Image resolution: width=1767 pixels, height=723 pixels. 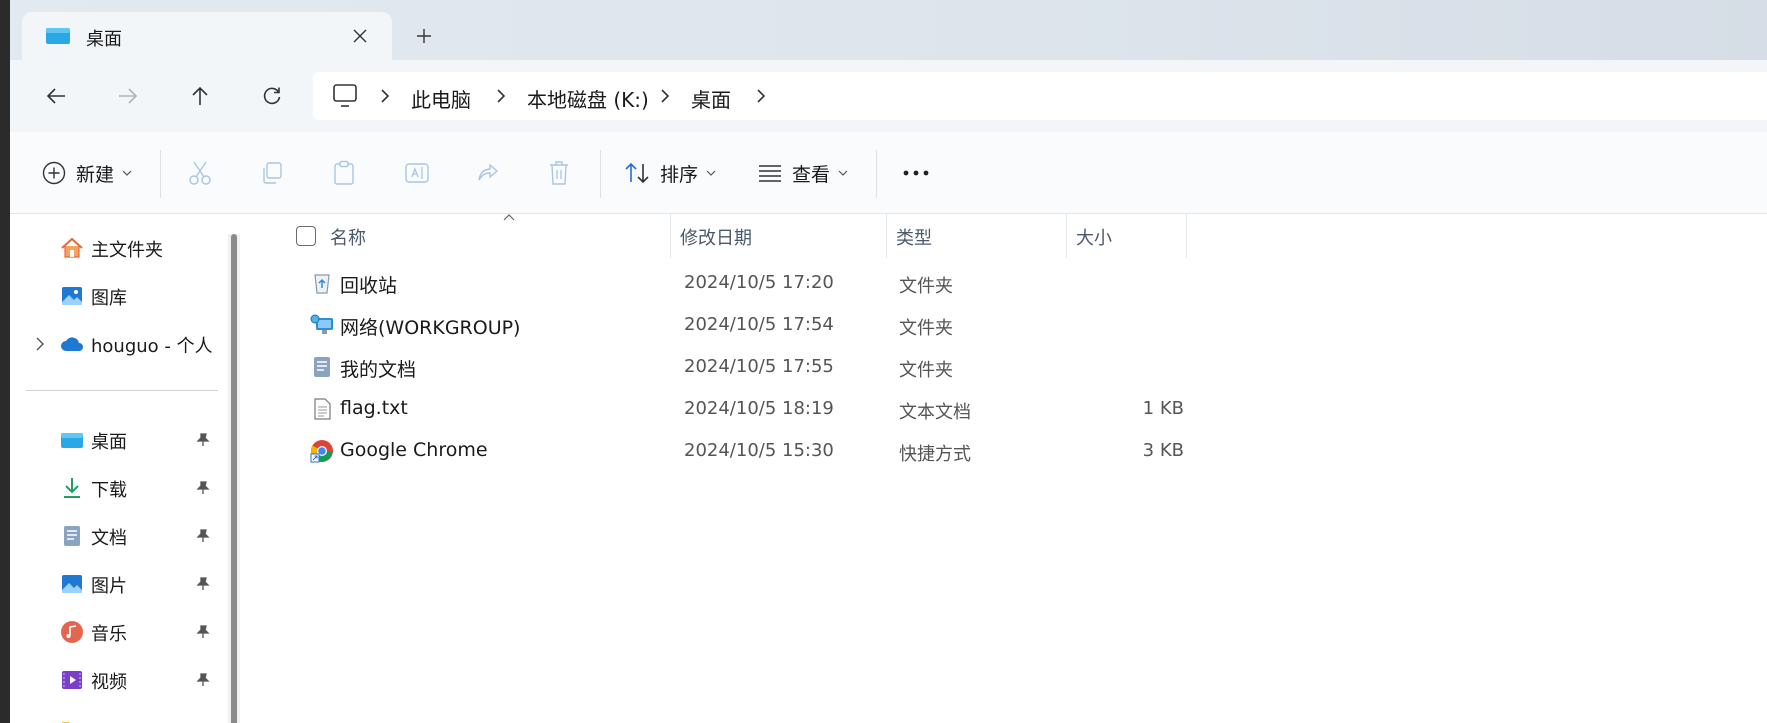 I want to click on sidebar-item-label: 桌面, so click(x=109, y=442).